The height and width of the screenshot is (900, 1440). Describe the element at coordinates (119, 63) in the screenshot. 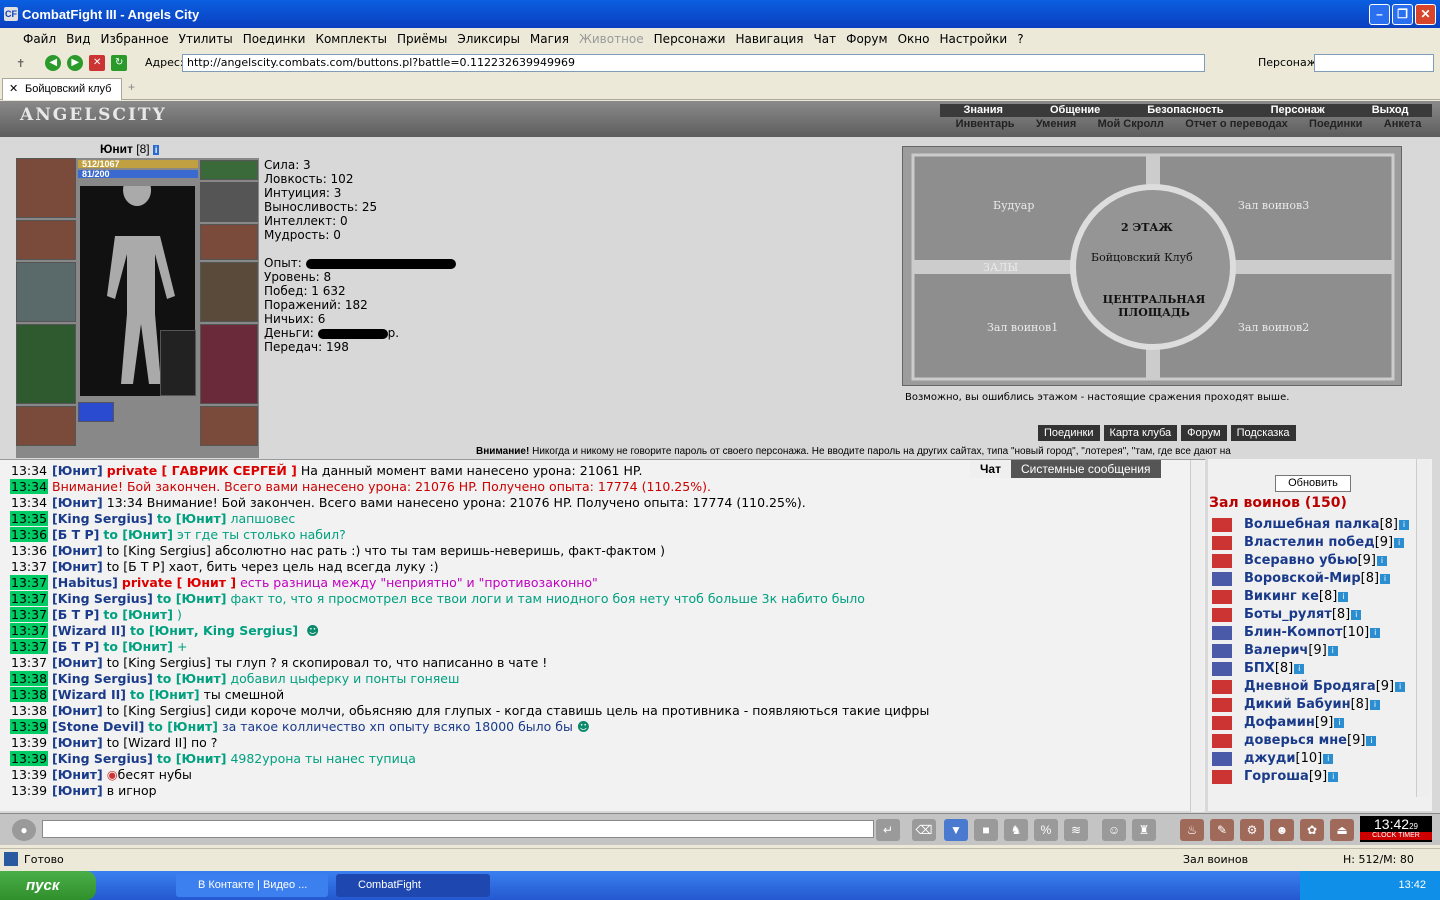

I see `refresh-icon: ↻` at that location.